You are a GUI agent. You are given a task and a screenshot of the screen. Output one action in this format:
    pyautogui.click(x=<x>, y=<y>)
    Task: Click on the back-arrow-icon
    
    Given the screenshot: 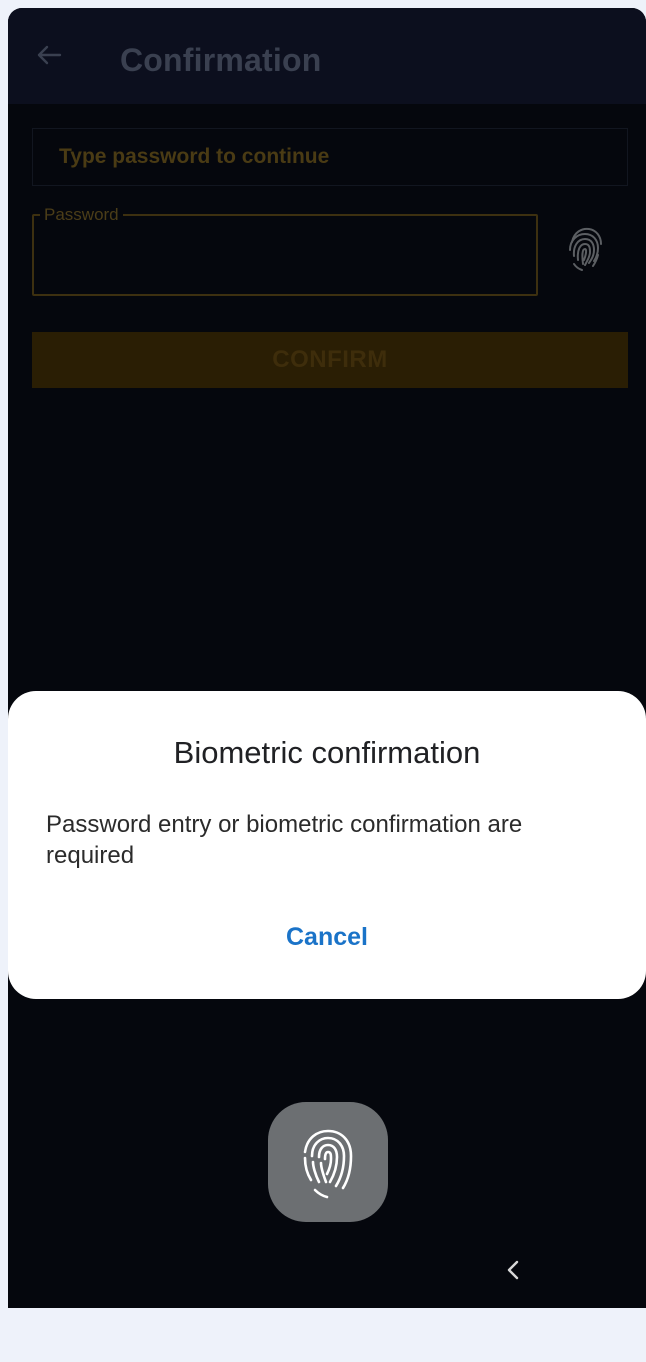 What is the action you would take?
    pyautogui.click(x=49, y=55)
    